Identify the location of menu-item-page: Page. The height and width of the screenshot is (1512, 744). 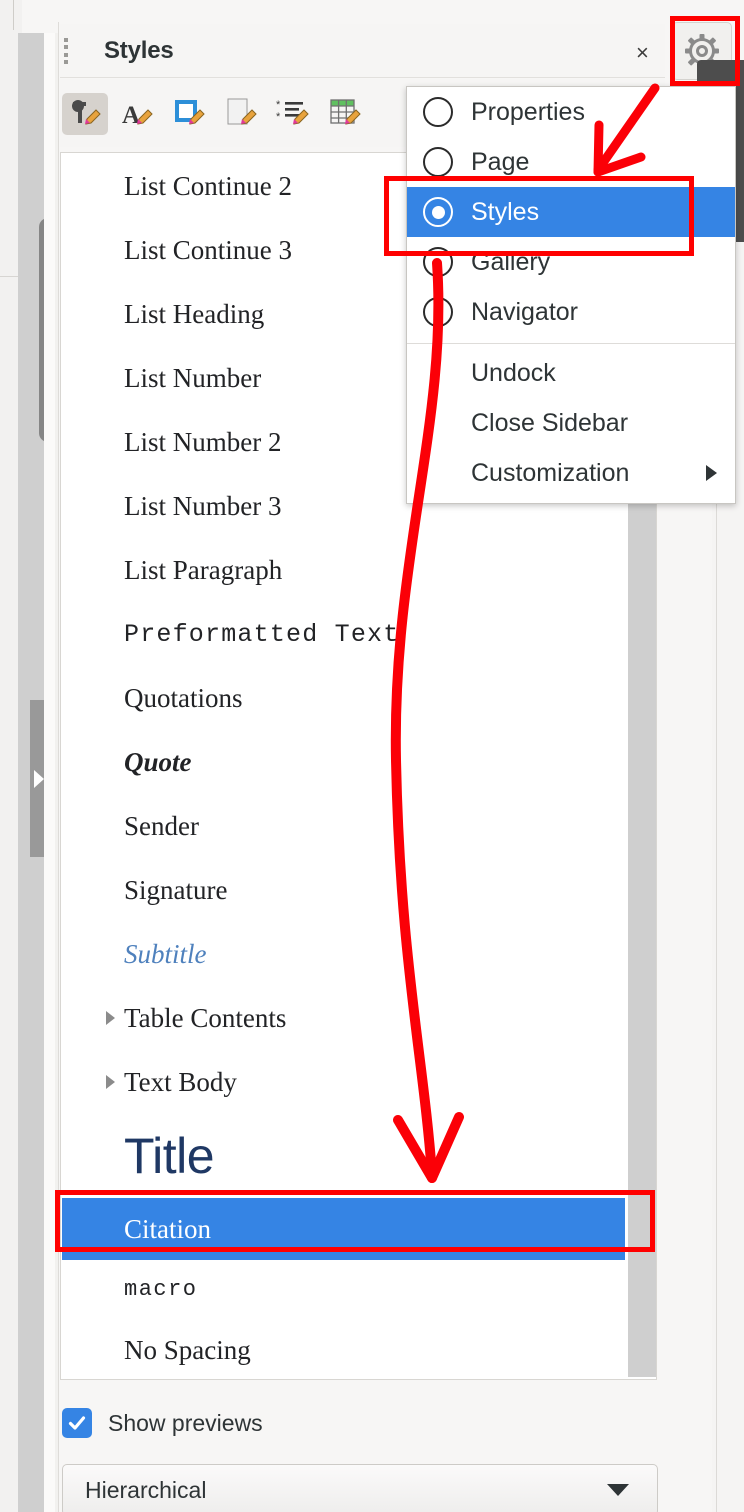
(571, 162).